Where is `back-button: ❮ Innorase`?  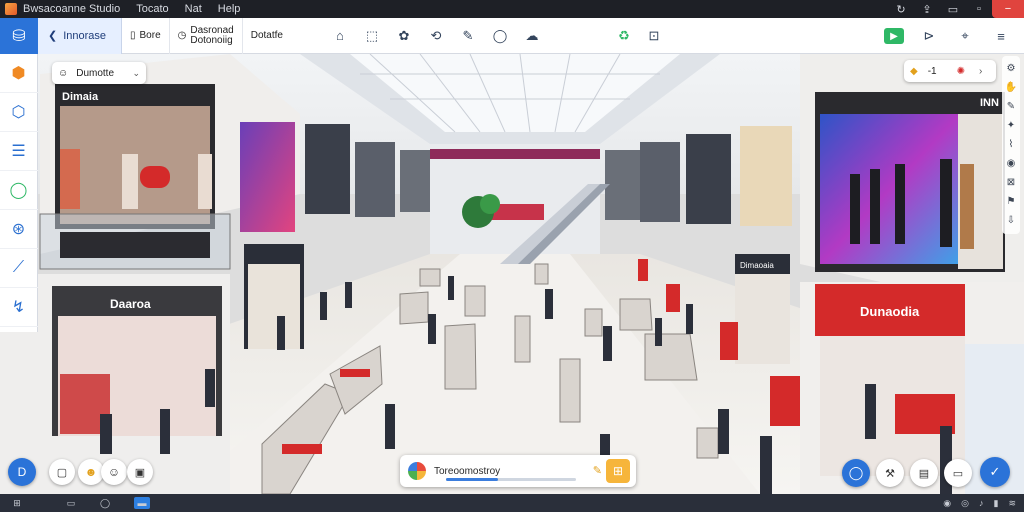 back-button: ❮ Innorase is located at coordinates (80, 35).